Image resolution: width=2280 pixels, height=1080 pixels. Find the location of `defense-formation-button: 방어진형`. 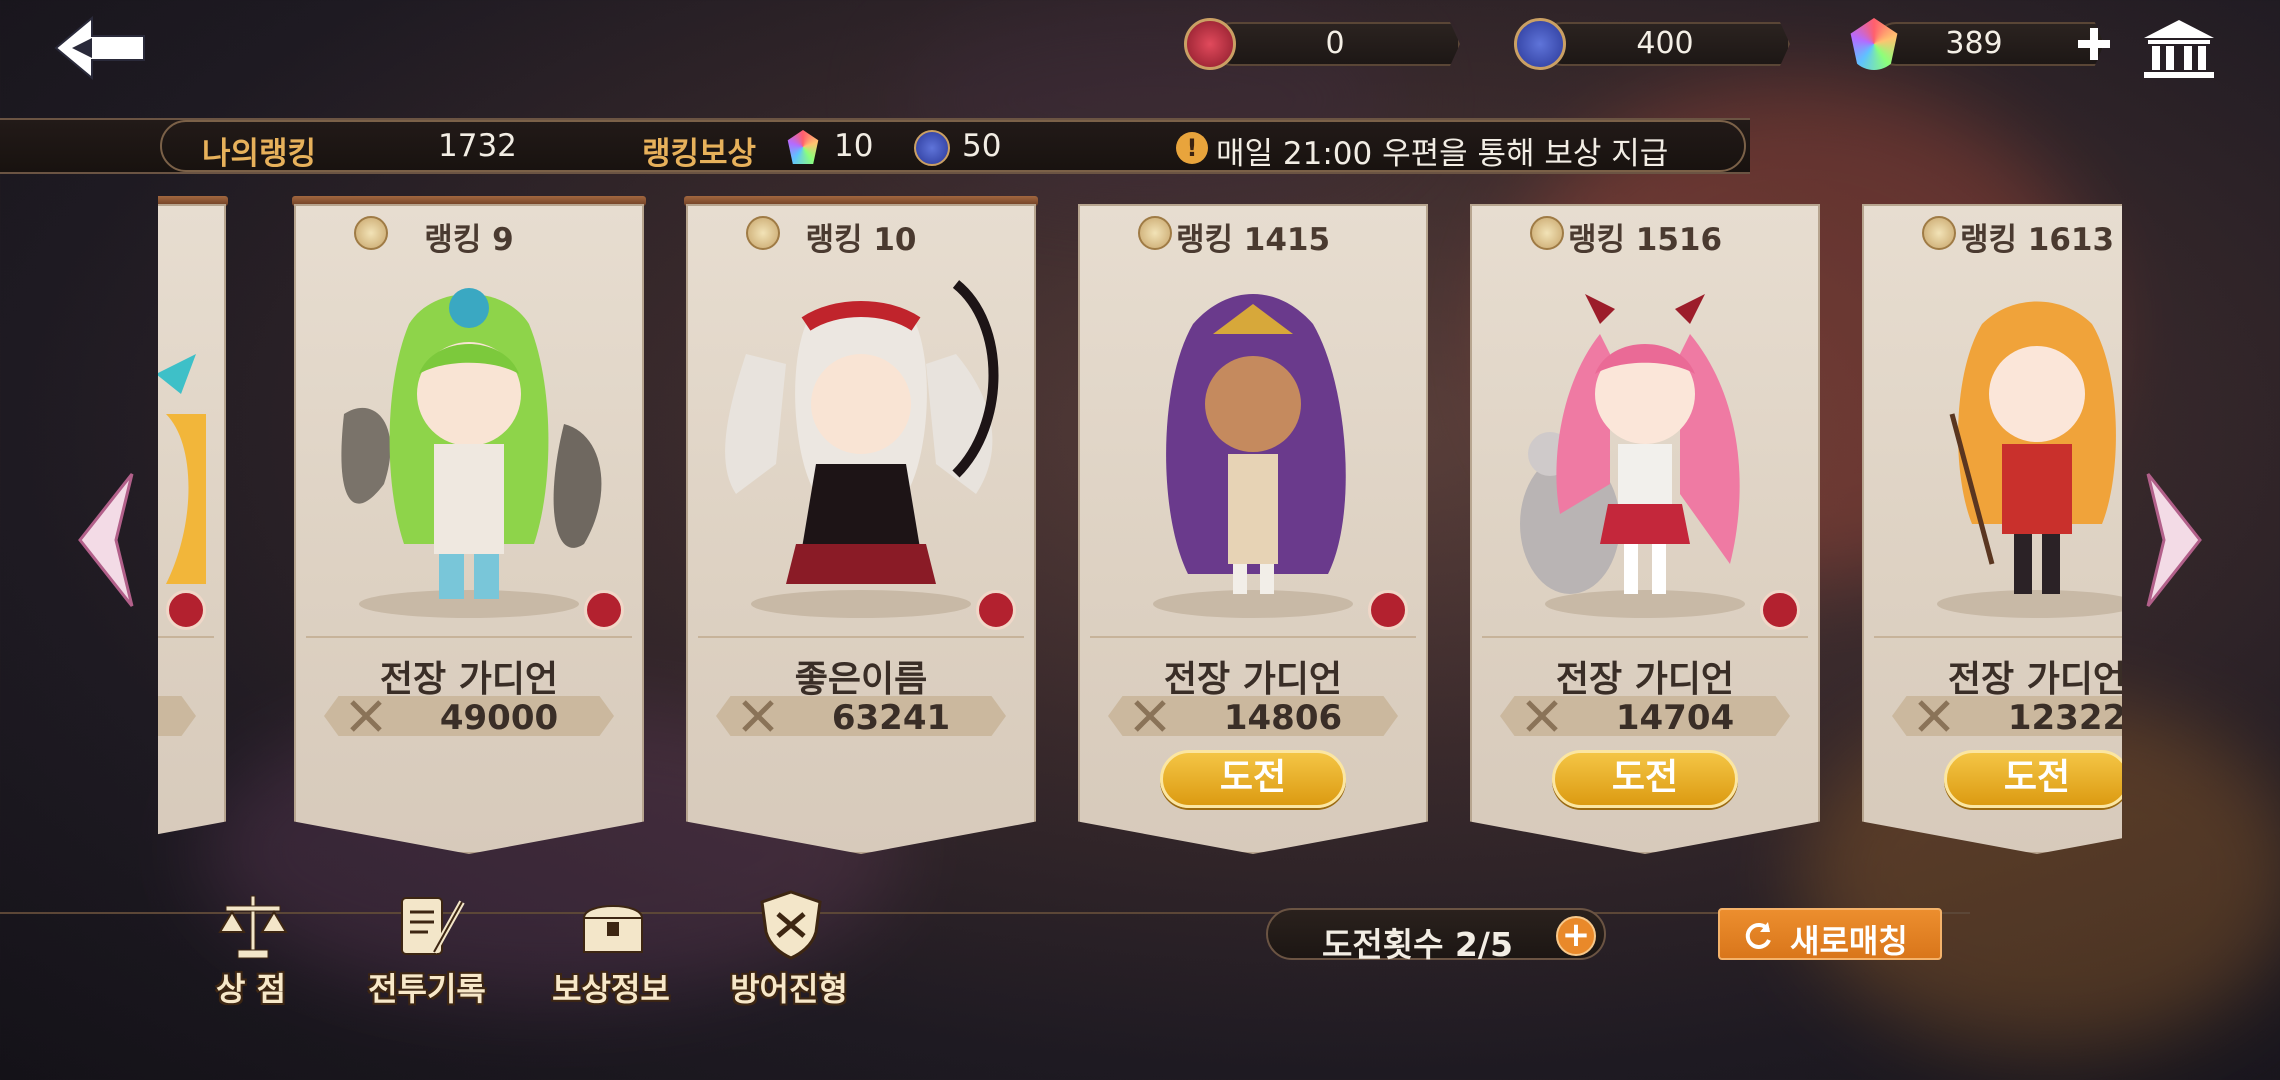

defense-formation-button: 방어진형 is located at coordinates (789, 945).